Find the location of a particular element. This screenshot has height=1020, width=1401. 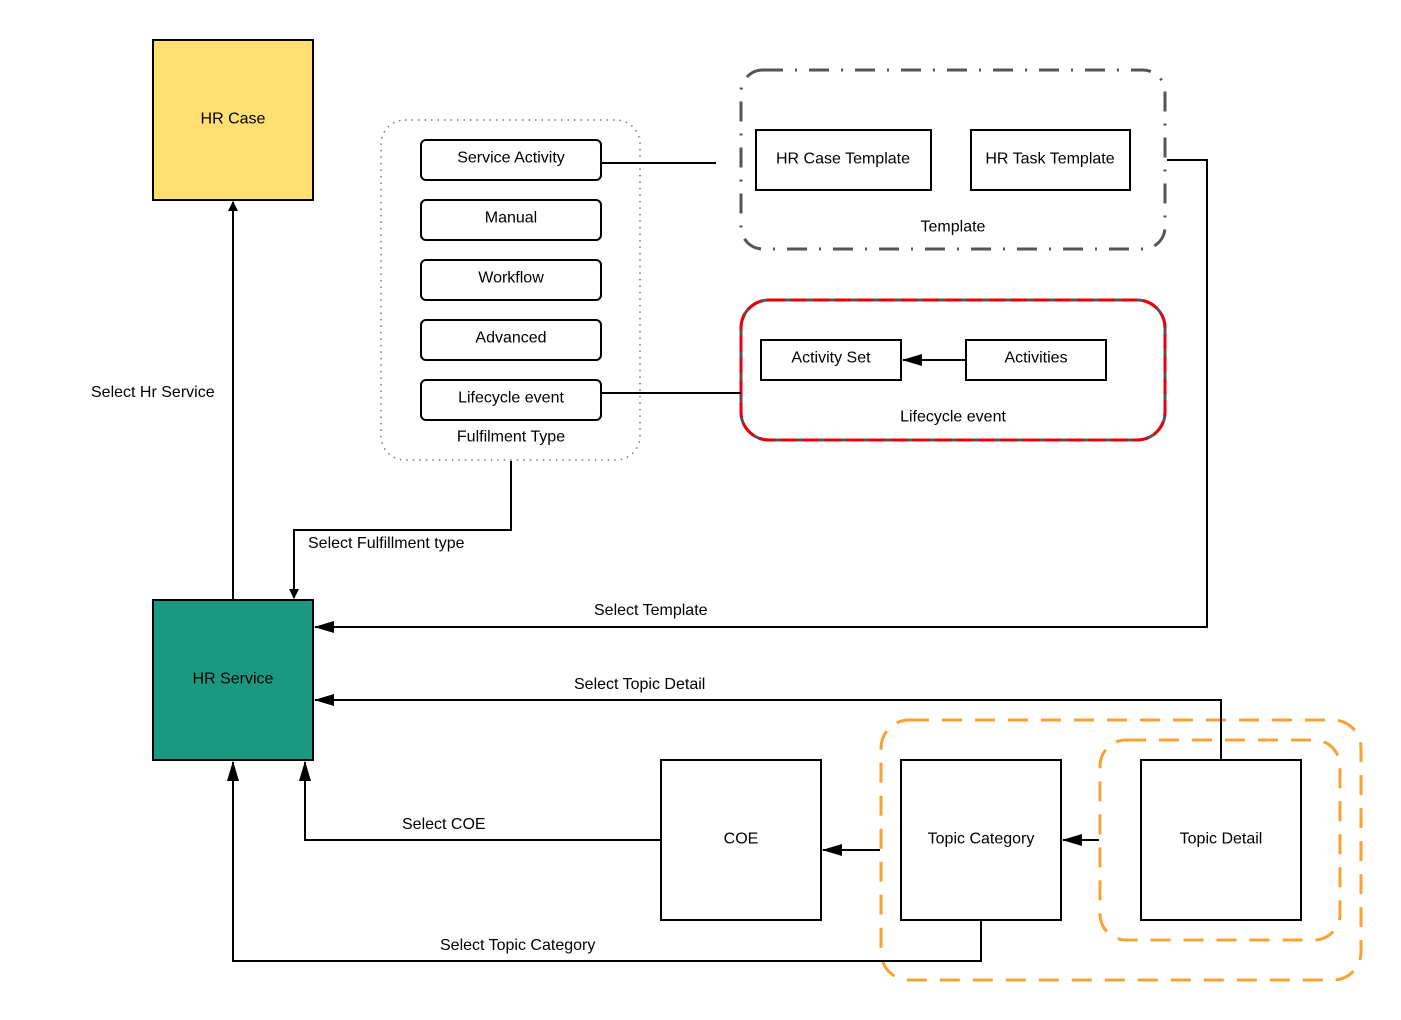

fulfilment-item-label: Service Activity is located at coordinates (511, 158).